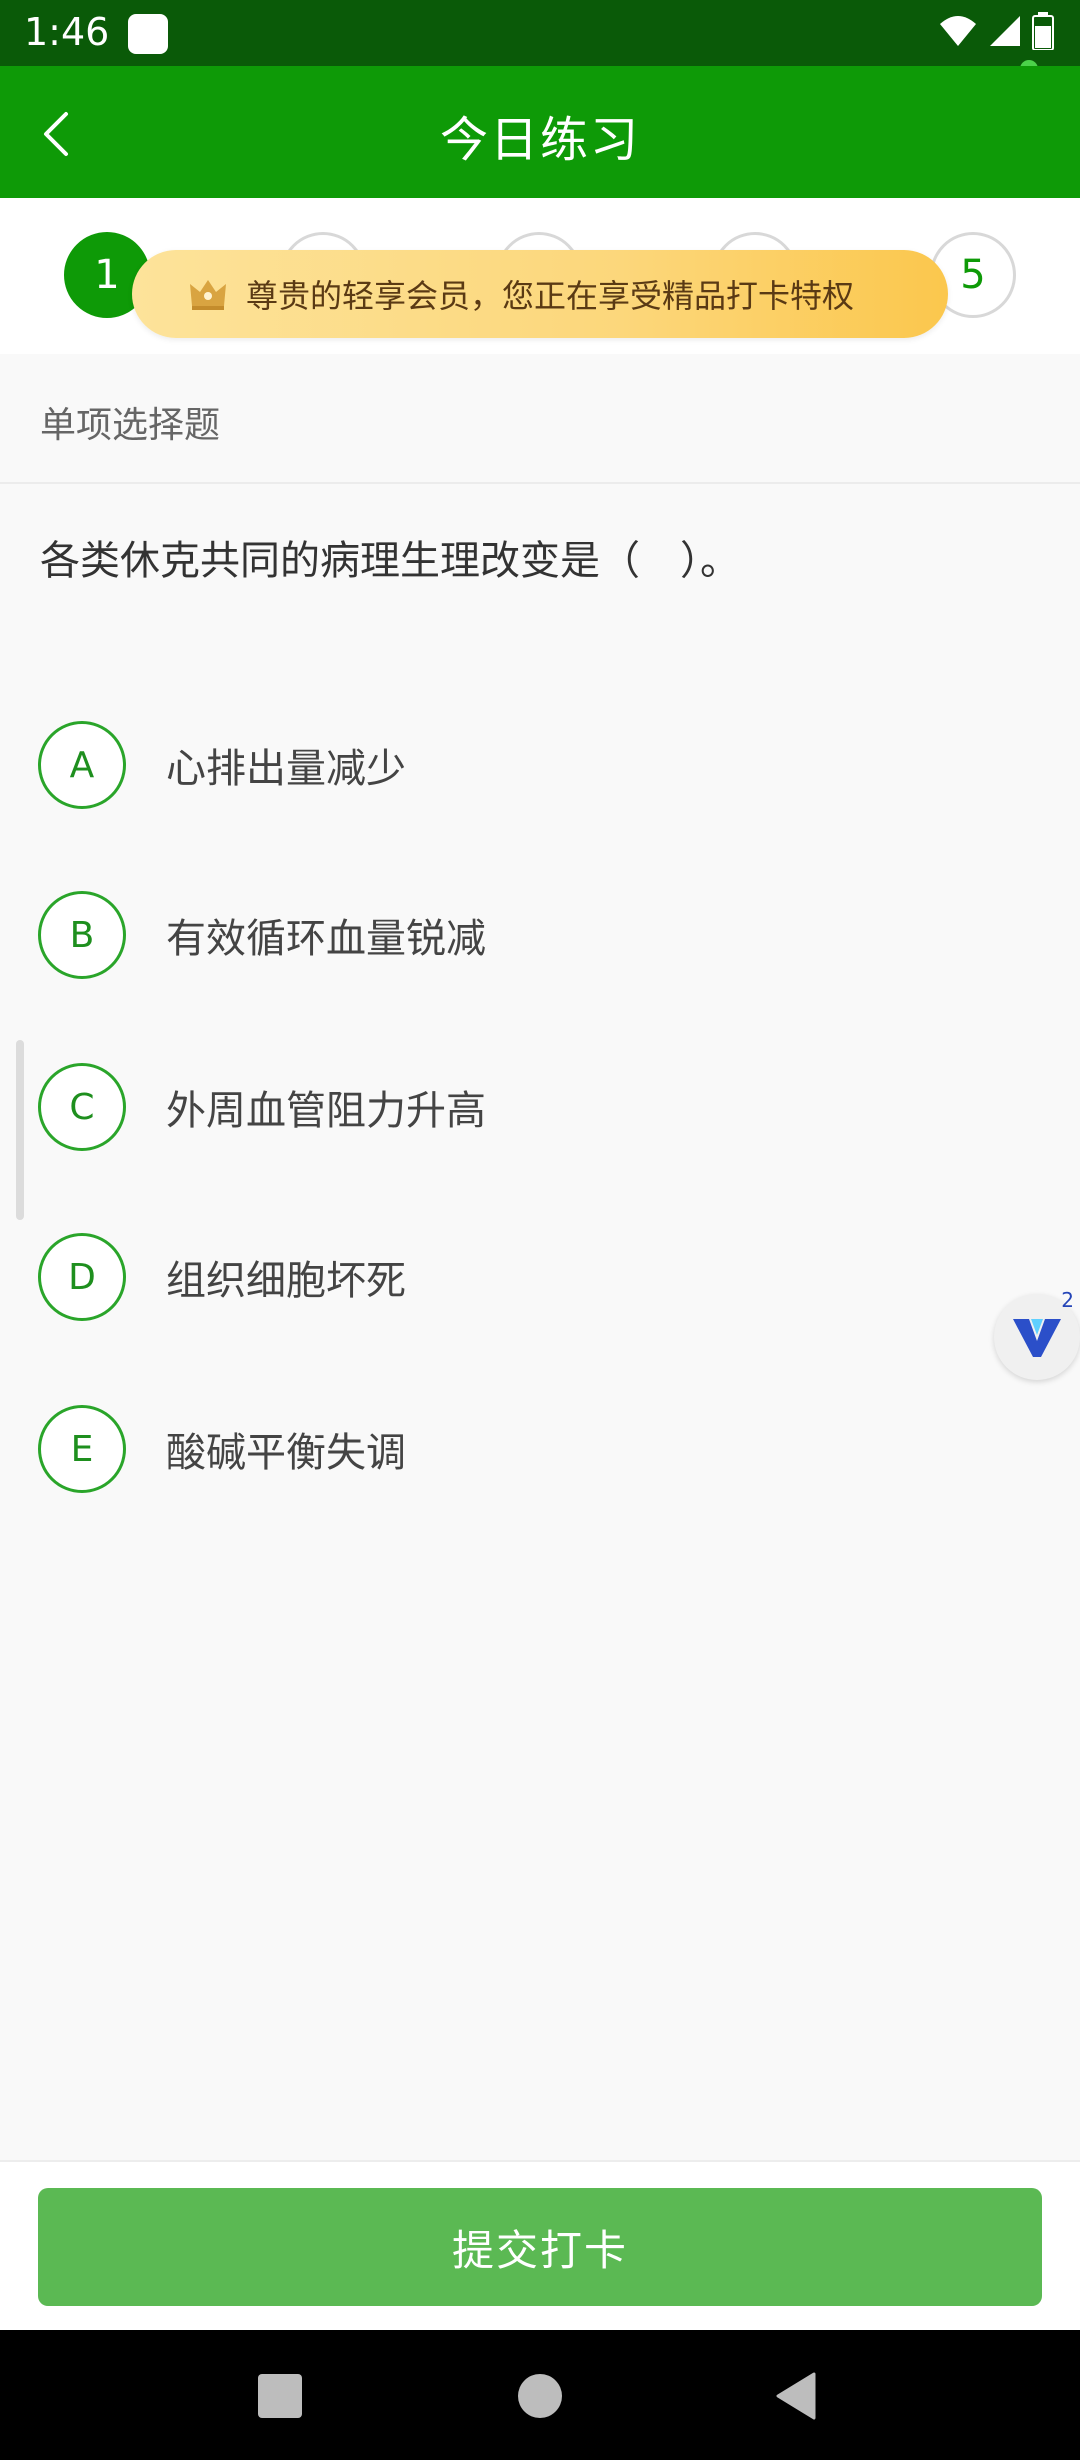 The image size is (1080, 2460). I want to click on system-nav-bar, so click(540, 2395).